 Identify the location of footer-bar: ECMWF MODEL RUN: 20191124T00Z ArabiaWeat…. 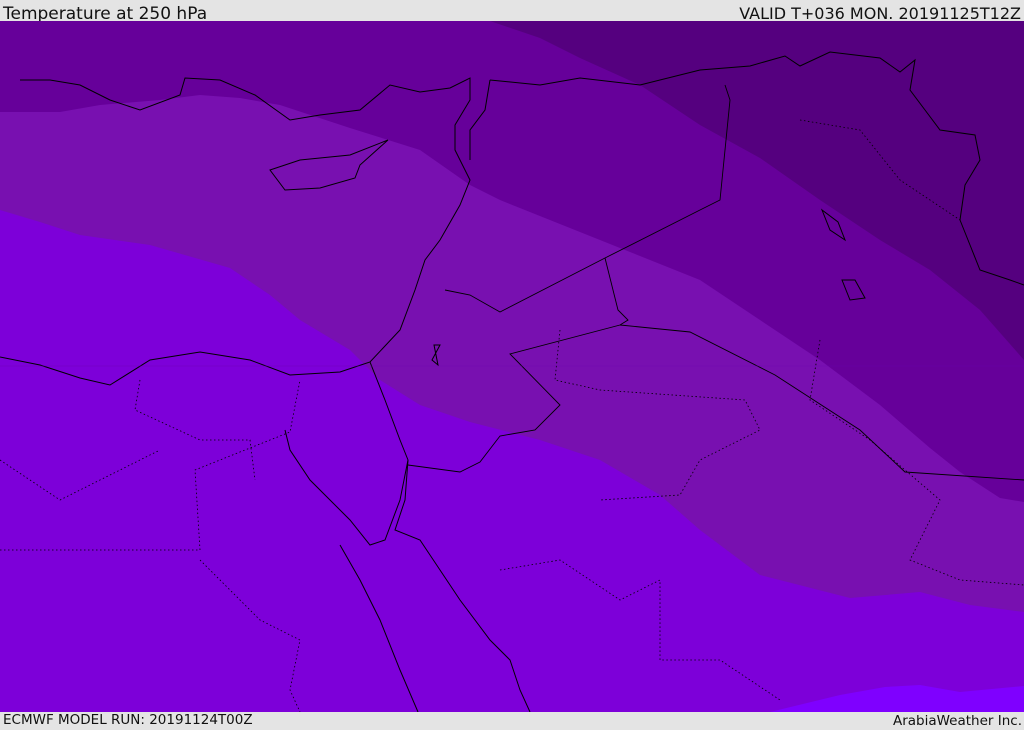
(512, 720).